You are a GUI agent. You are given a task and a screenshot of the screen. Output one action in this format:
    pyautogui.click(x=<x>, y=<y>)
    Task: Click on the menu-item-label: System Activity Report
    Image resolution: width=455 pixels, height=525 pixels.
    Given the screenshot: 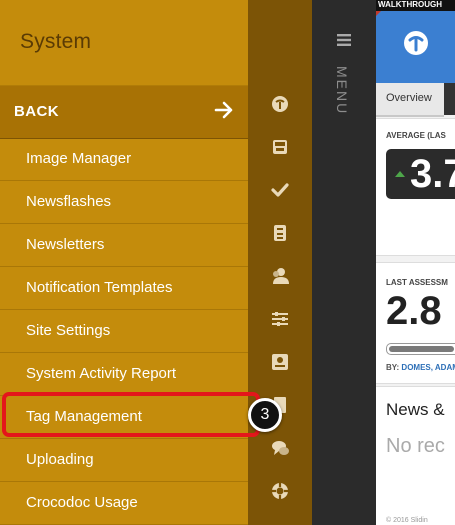 What is the action you would take?
    pyautogui.click(x=101, y=373)
    